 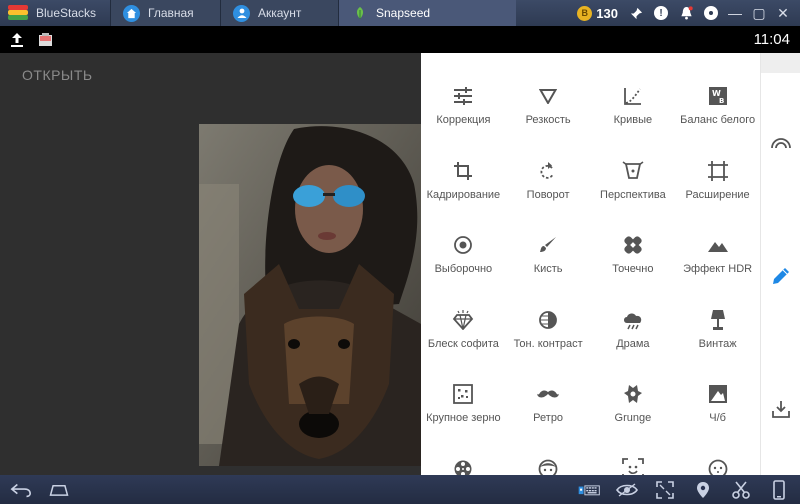 I want to click on coins-counter: B 130, so click(x=597, y=13).